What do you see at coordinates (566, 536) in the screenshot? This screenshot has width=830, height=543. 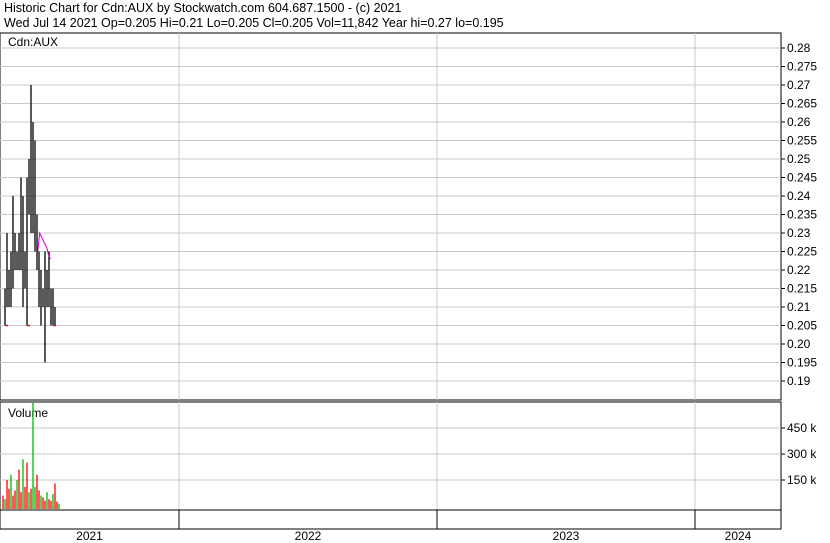 I see `year-label: 2023` at bounding box center [566, 536].